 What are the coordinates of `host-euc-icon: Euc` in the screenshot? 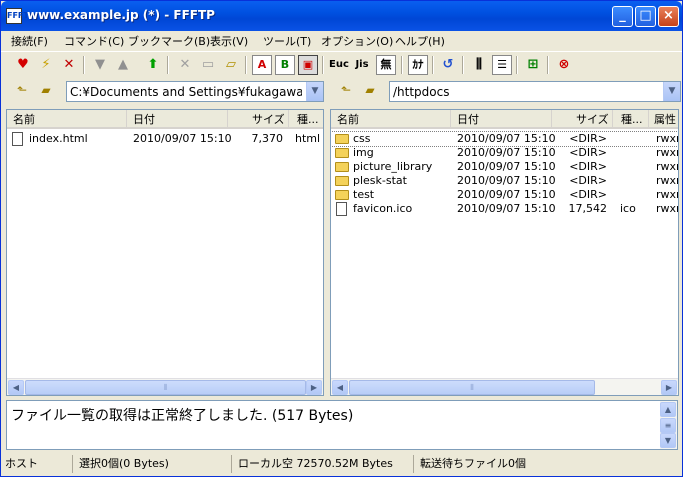 It's located at (339, 65).